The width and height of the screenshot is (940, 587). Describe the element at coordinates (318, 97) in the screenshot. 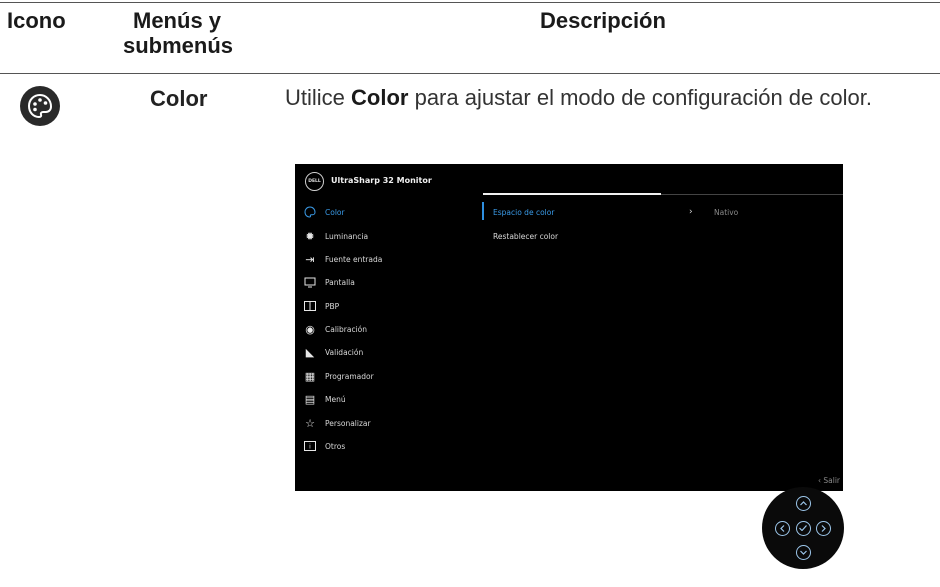

I see `desc-prefix: Utilice` at that location.